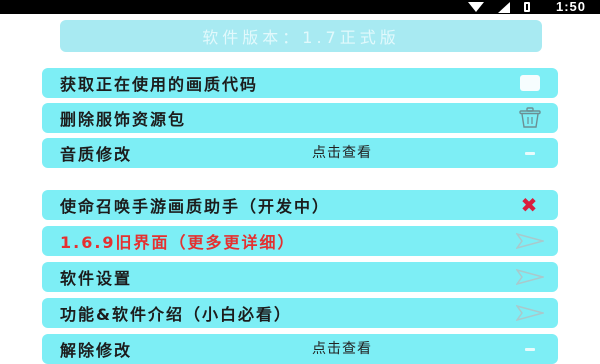 The width and height of the screenshot is (600, 364). What do you see at coordinates (300, 83) in the screenshot?
I see `menu-item-get-quality-code: 获取正在使用的画质代码` at bounding box center [300, 83].